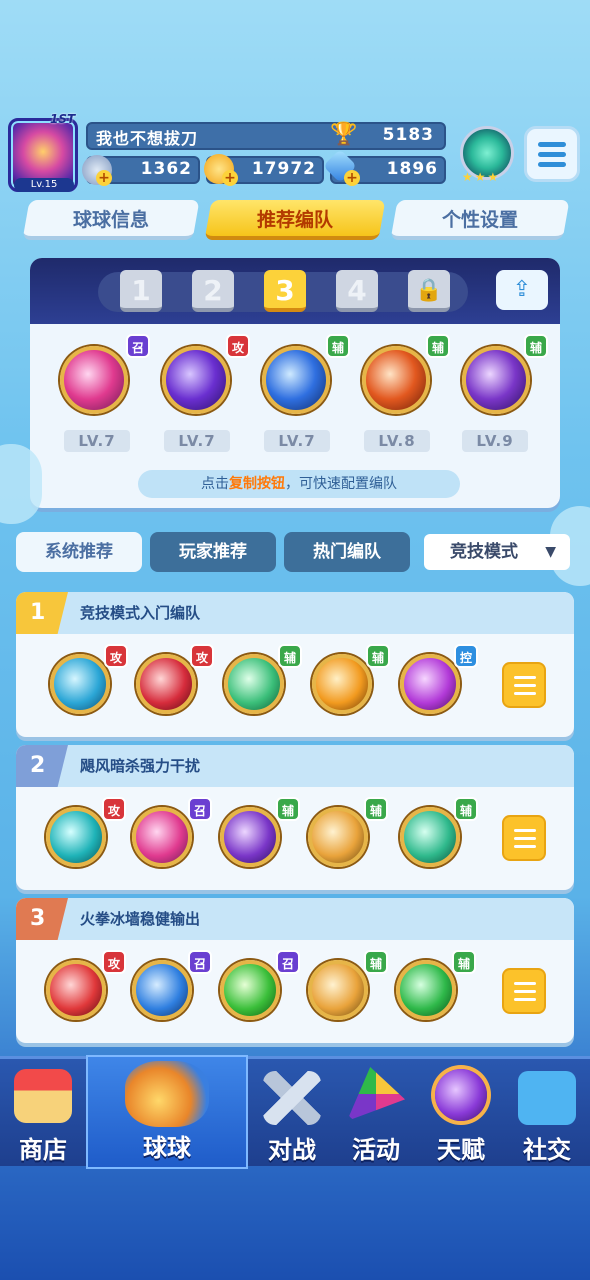  Describe the element at coordinates (295, 766) in the screenshot. I see `card-header: 2 飓风暗杀强力干扰` at that location.